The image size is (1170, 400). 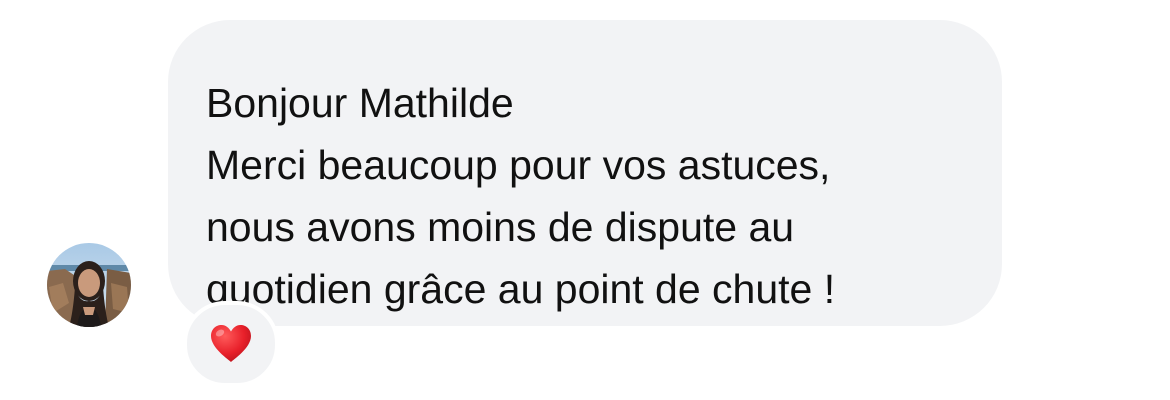 What do you see at coordinates (521, 289) in the screenshot?
I see `message-line: quotidien grâce au point de chute !` at bounding box center [521, 289].